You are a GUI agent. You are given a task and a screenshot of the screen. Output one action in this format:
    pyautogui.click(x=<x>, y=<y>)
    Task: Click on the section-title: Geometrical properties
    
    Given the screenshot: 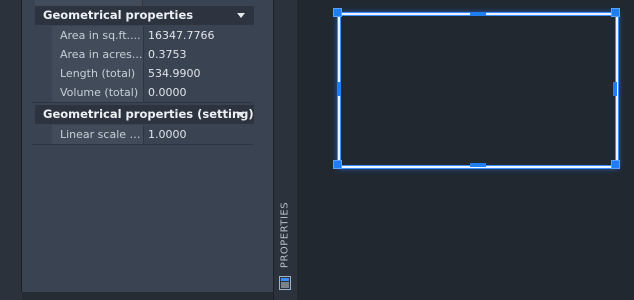 What is the action you would take?
    pyautogui.click(x=118, y=15)
    